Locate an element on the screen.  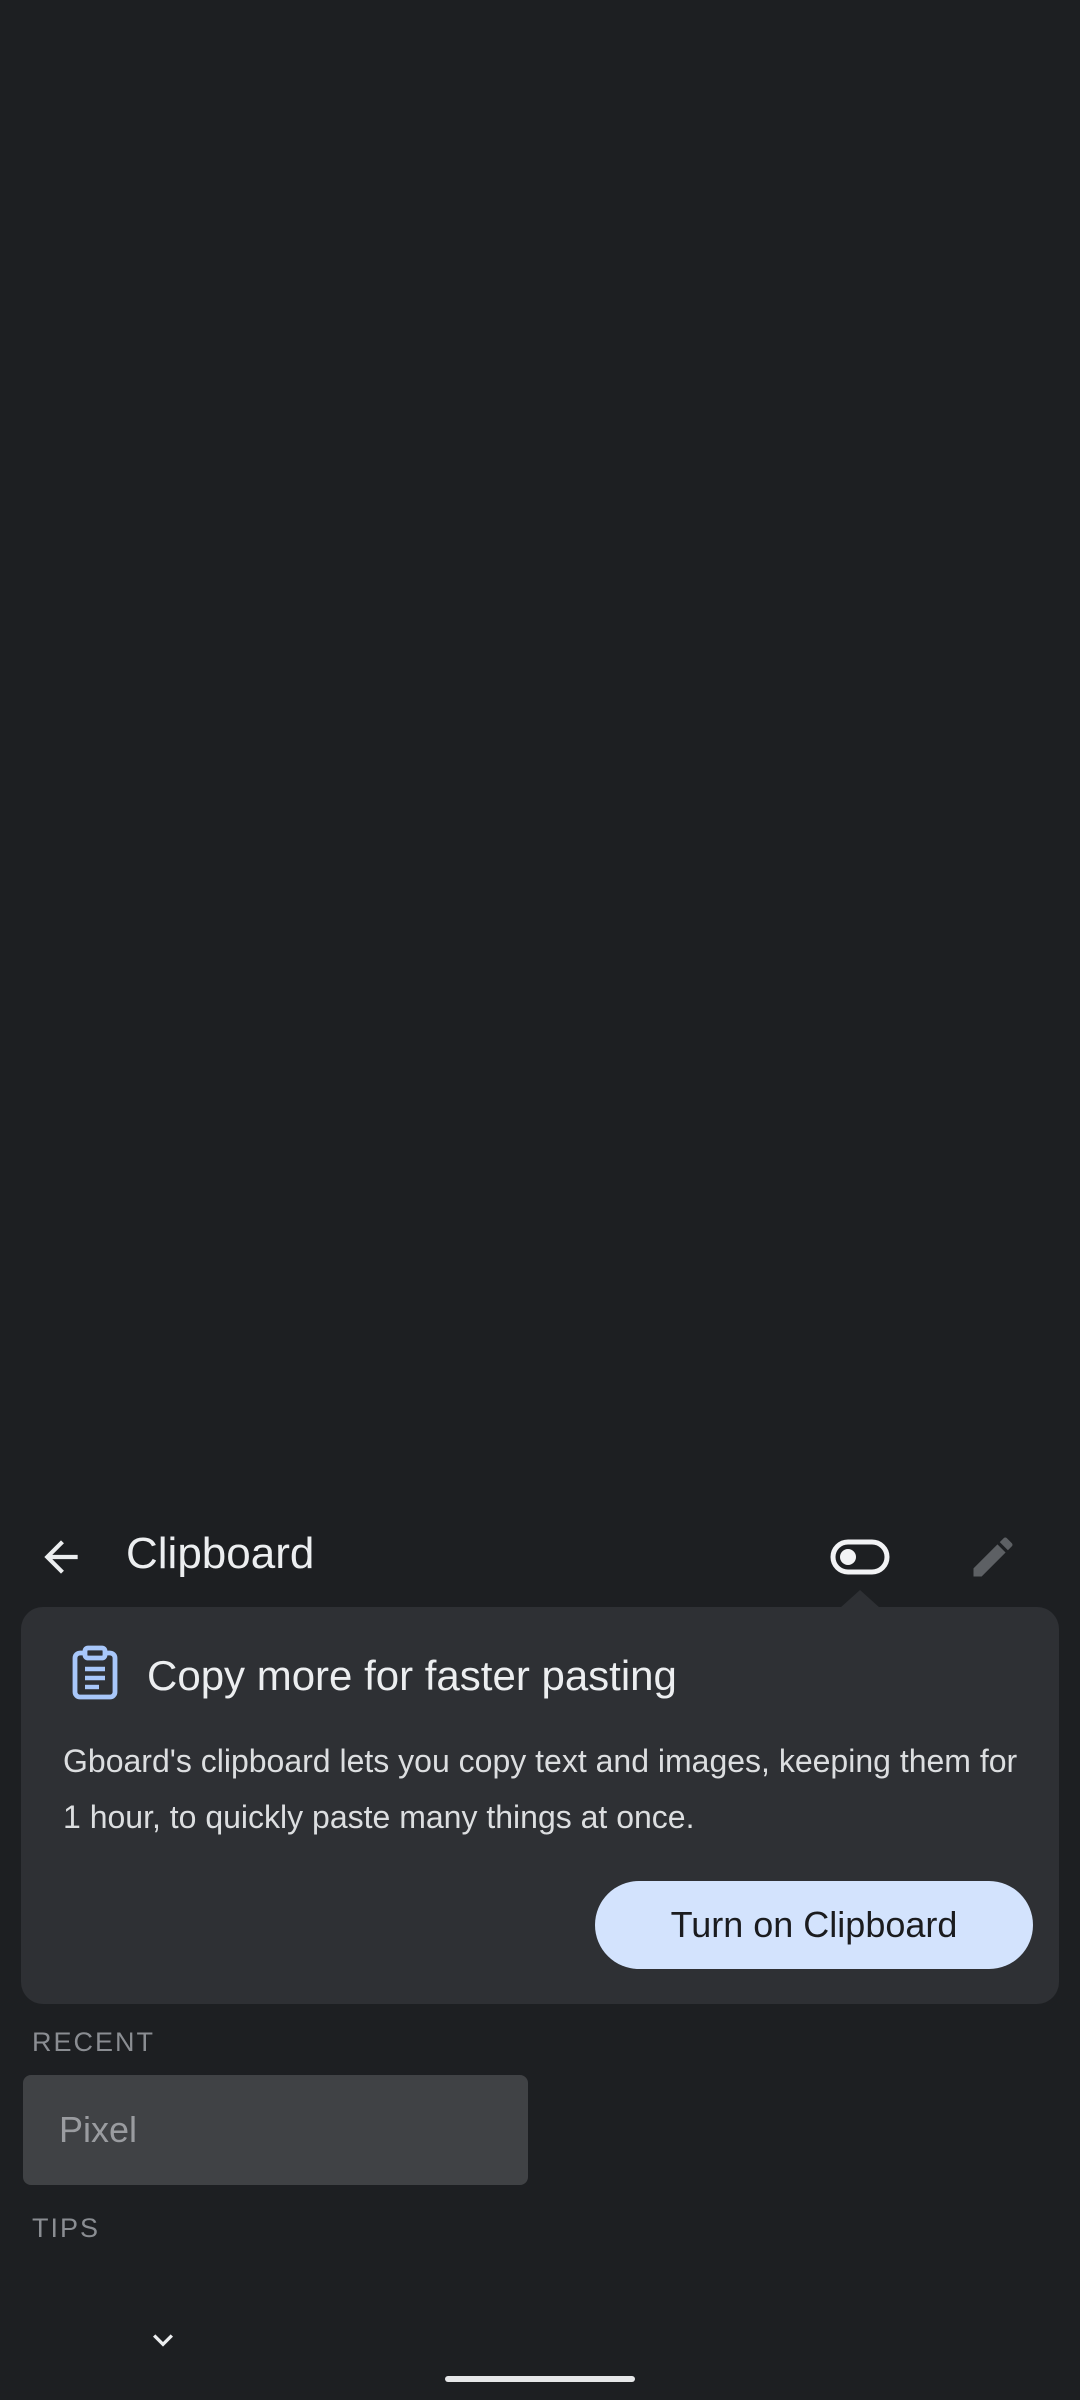
clipboard-toggle is located at coordinates (860, 1557).